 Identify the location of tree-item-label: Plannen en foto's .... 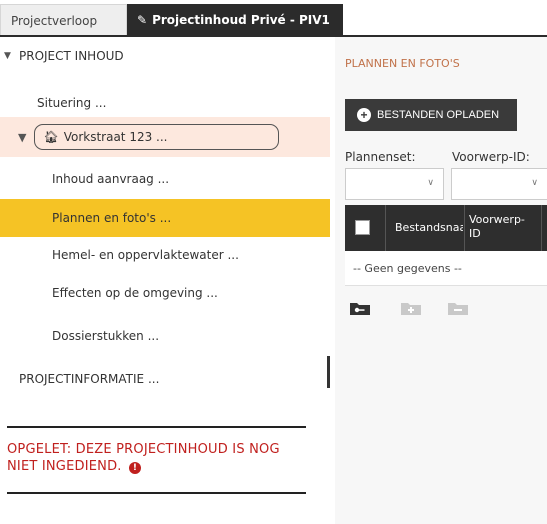
(112, 218).